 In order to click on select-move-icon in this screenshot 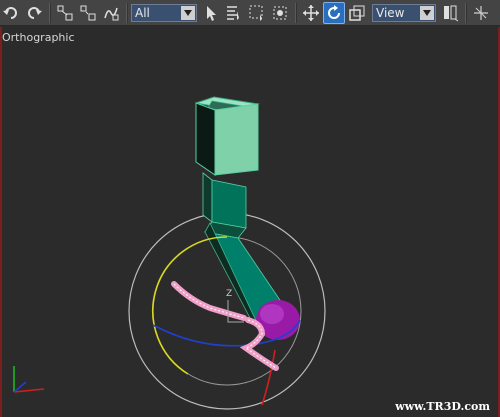, I will do `click(311, 12)`.